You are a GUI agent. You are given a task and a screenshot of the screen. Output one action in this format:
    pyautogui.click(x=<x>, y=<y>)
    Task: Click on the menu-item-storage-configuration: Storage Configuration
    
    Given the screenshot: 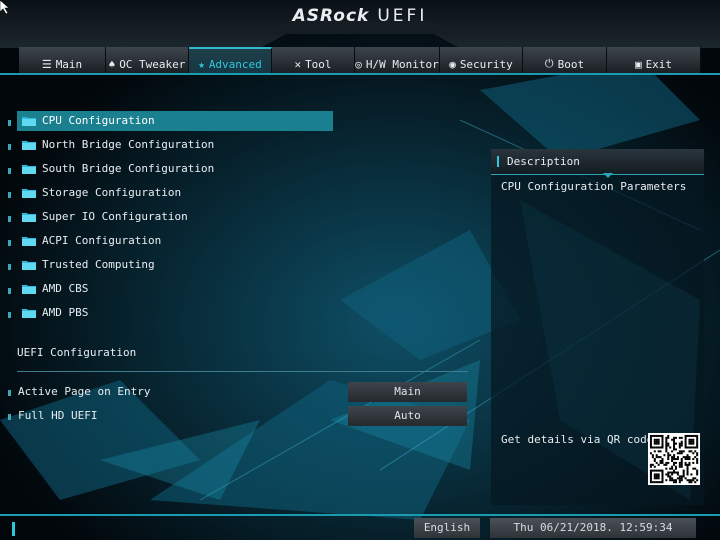 What is the action you would take?
    pyautogui.click(x=170, y=194)
    